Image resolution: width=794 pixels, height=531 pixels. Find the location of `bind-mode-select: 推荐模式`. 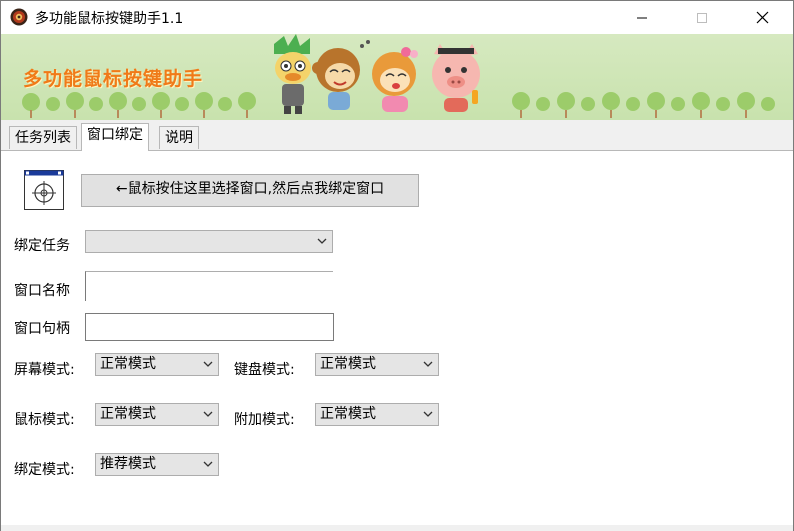

bind-mode-select: 推荐模式 is located at coordinates (157, 464).